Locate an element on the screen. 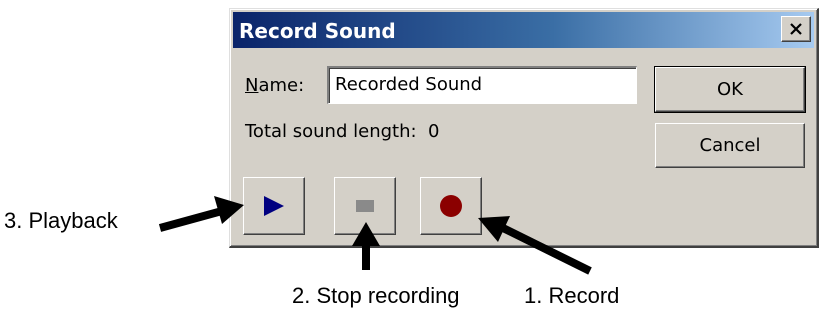  annotation-arrows is located at coordinates (375, 235).